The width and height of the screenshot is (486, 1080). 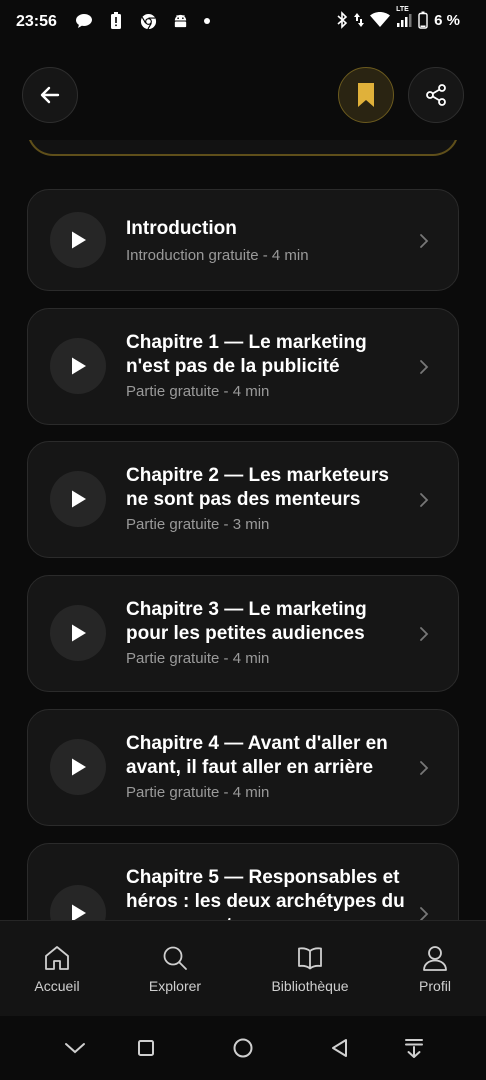 I want to click on home-circle-icon, so click(x=243, y=1048).